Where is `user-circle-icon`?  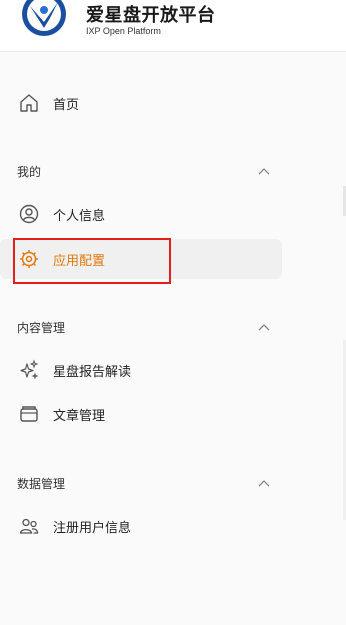
user-circle-icon is located at coordinates (29, 214).